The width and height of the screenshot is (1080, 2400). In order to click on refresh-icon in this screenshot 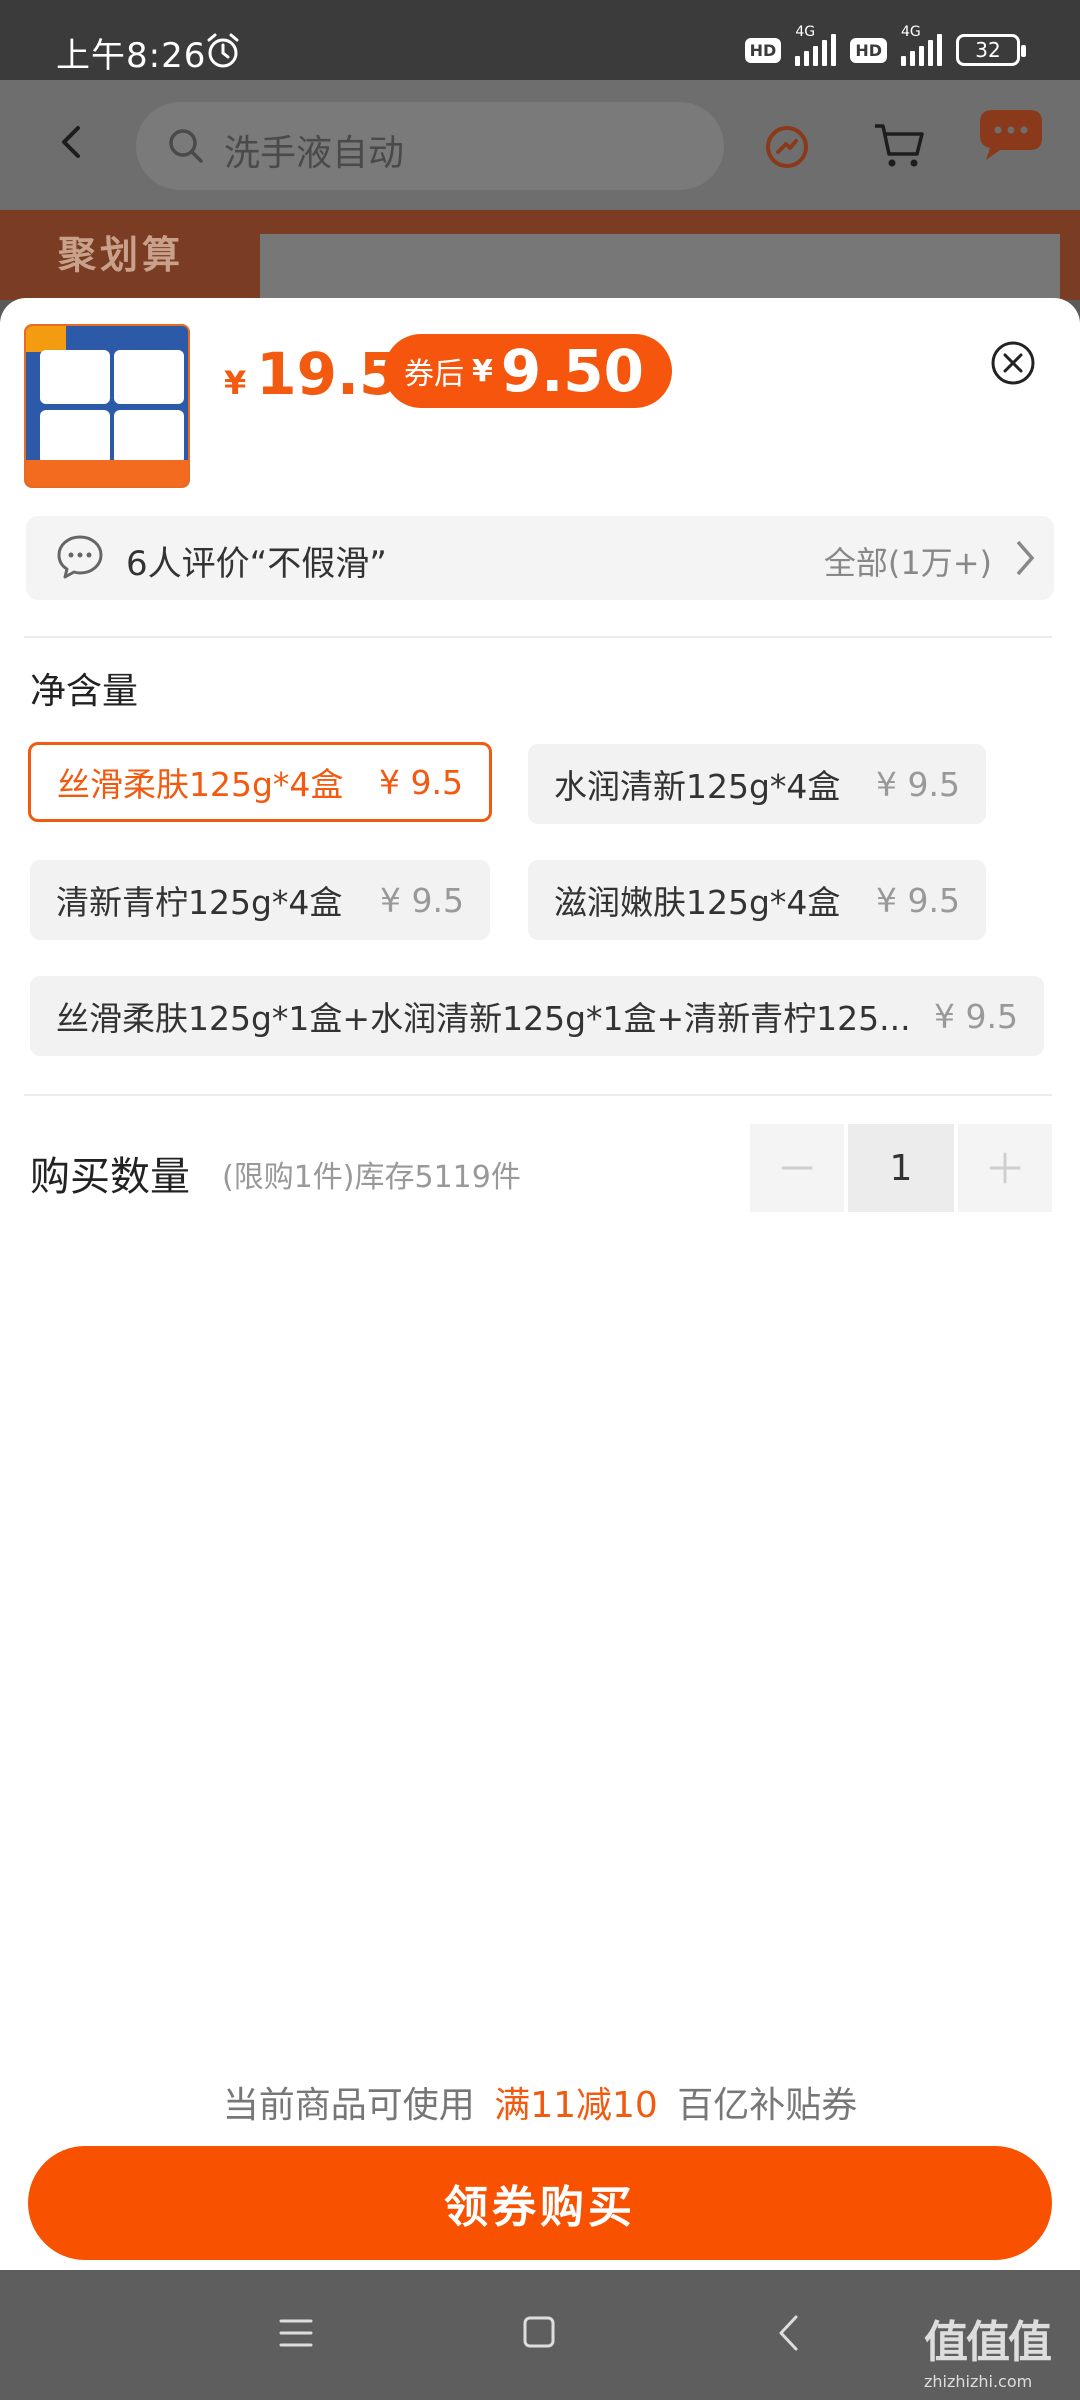, I will do `click(787, 147)`.